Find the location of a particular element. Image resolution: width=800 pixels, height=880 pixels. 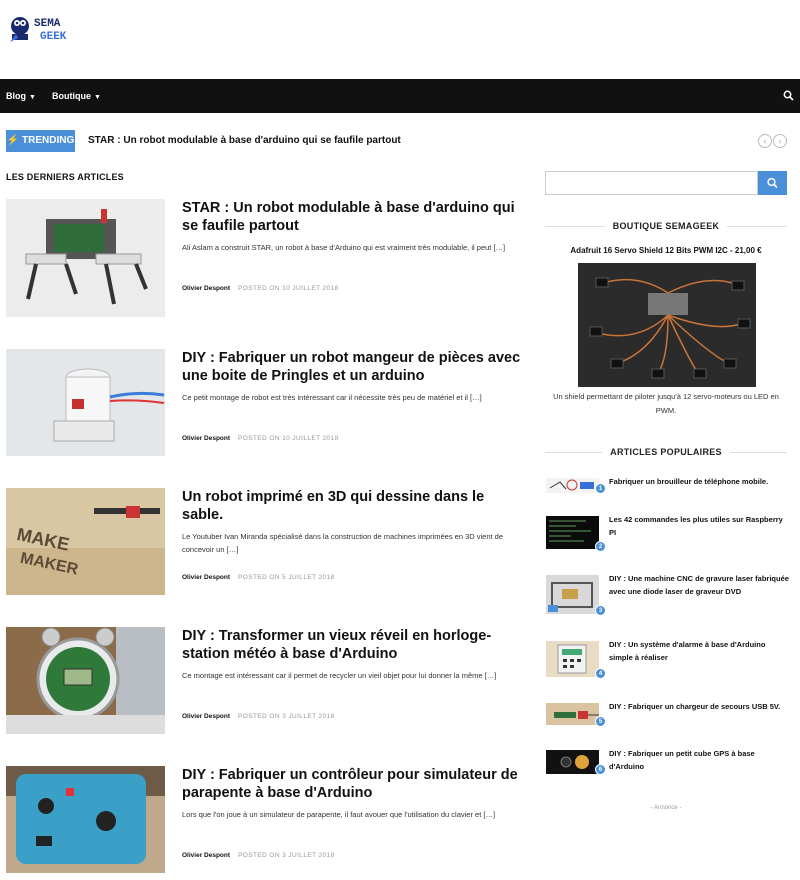

article-meta: Olivier Despont POSTED ON 5 JUILLET 2018 is located at coordinates (258, 577).